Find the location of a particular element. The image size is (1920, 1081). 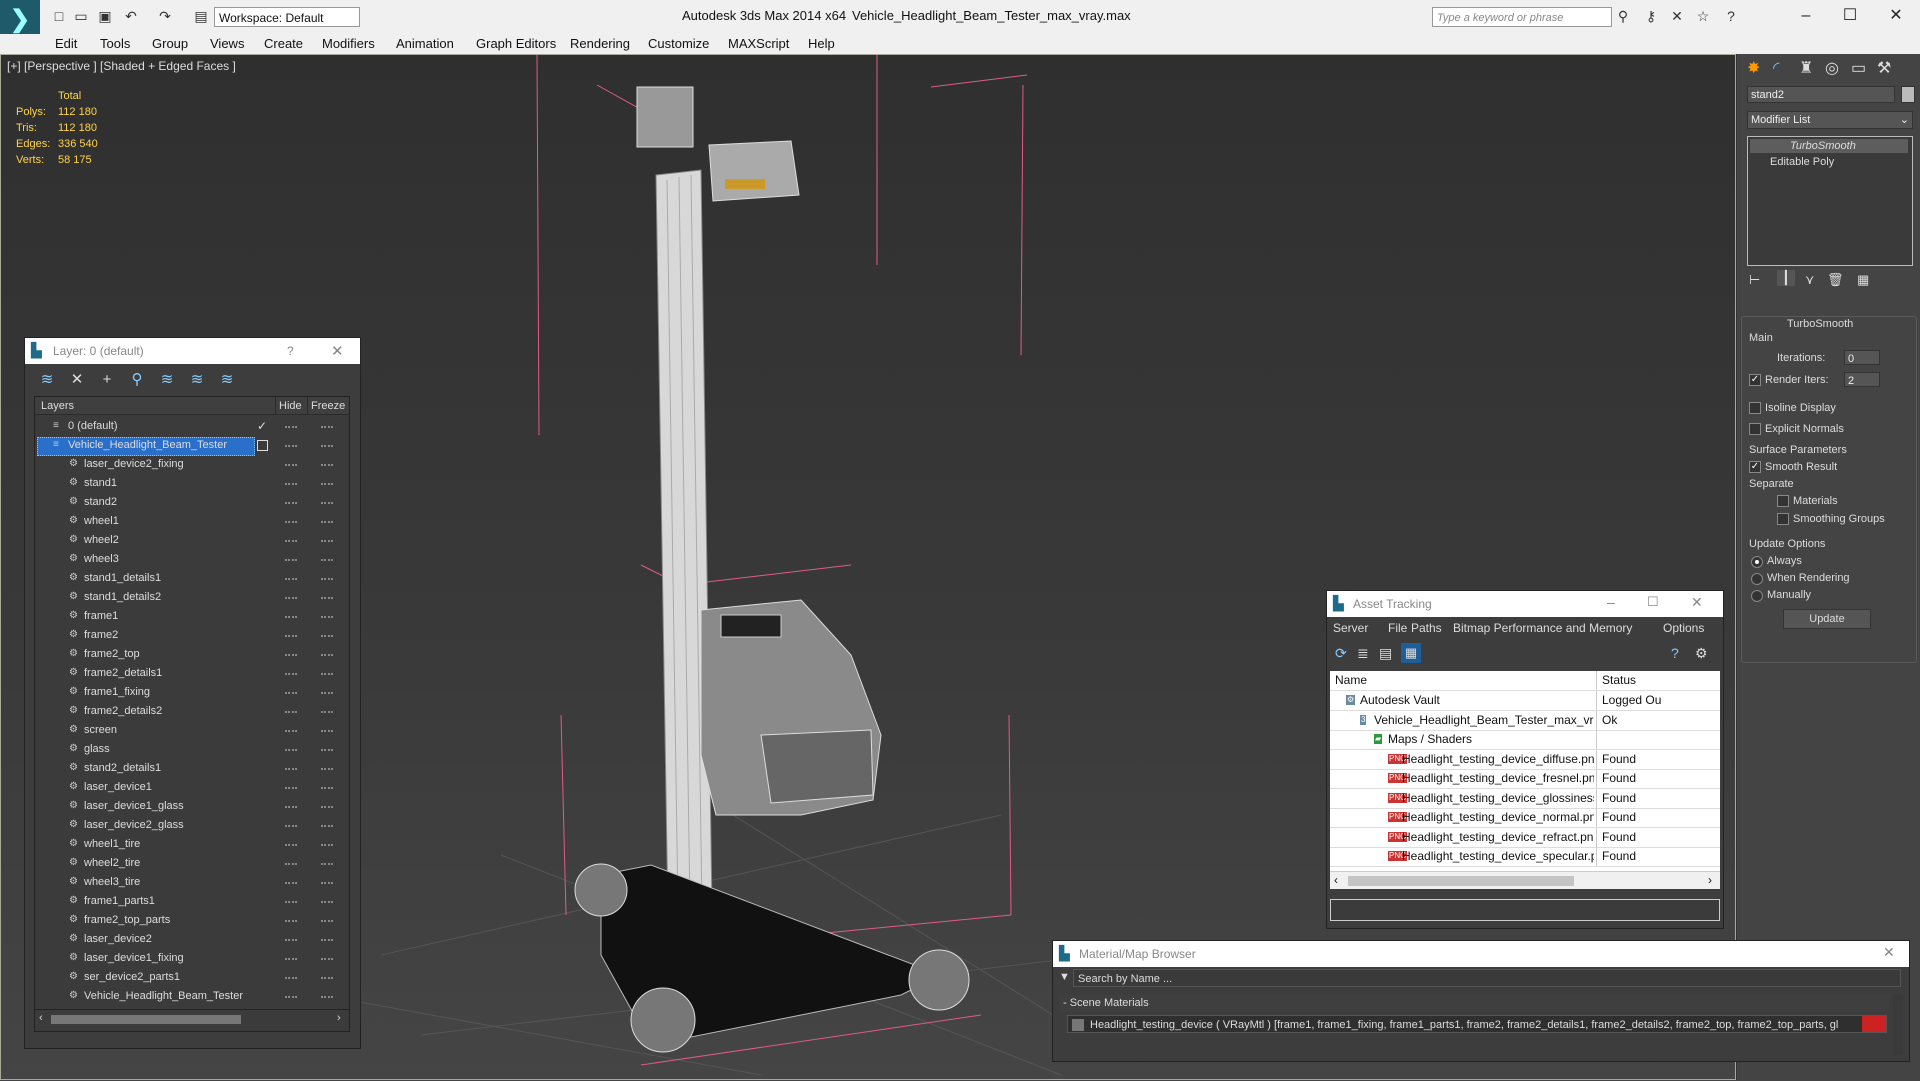

layer-row: ⚙ stand2_details1 is located at coordinates (192, 768).